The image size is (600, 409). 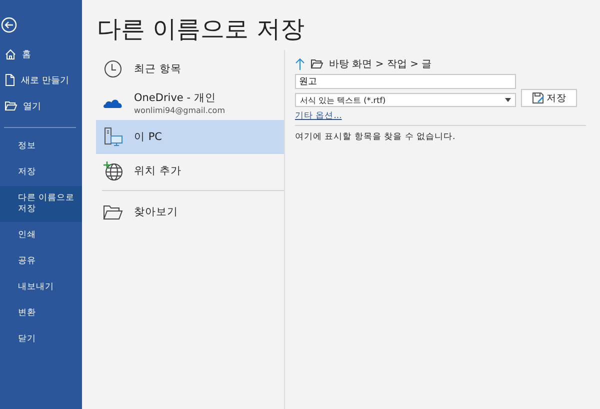 I want to click on sidebar-item: 다른 이름으로 저장, so click(x=41, y=204).